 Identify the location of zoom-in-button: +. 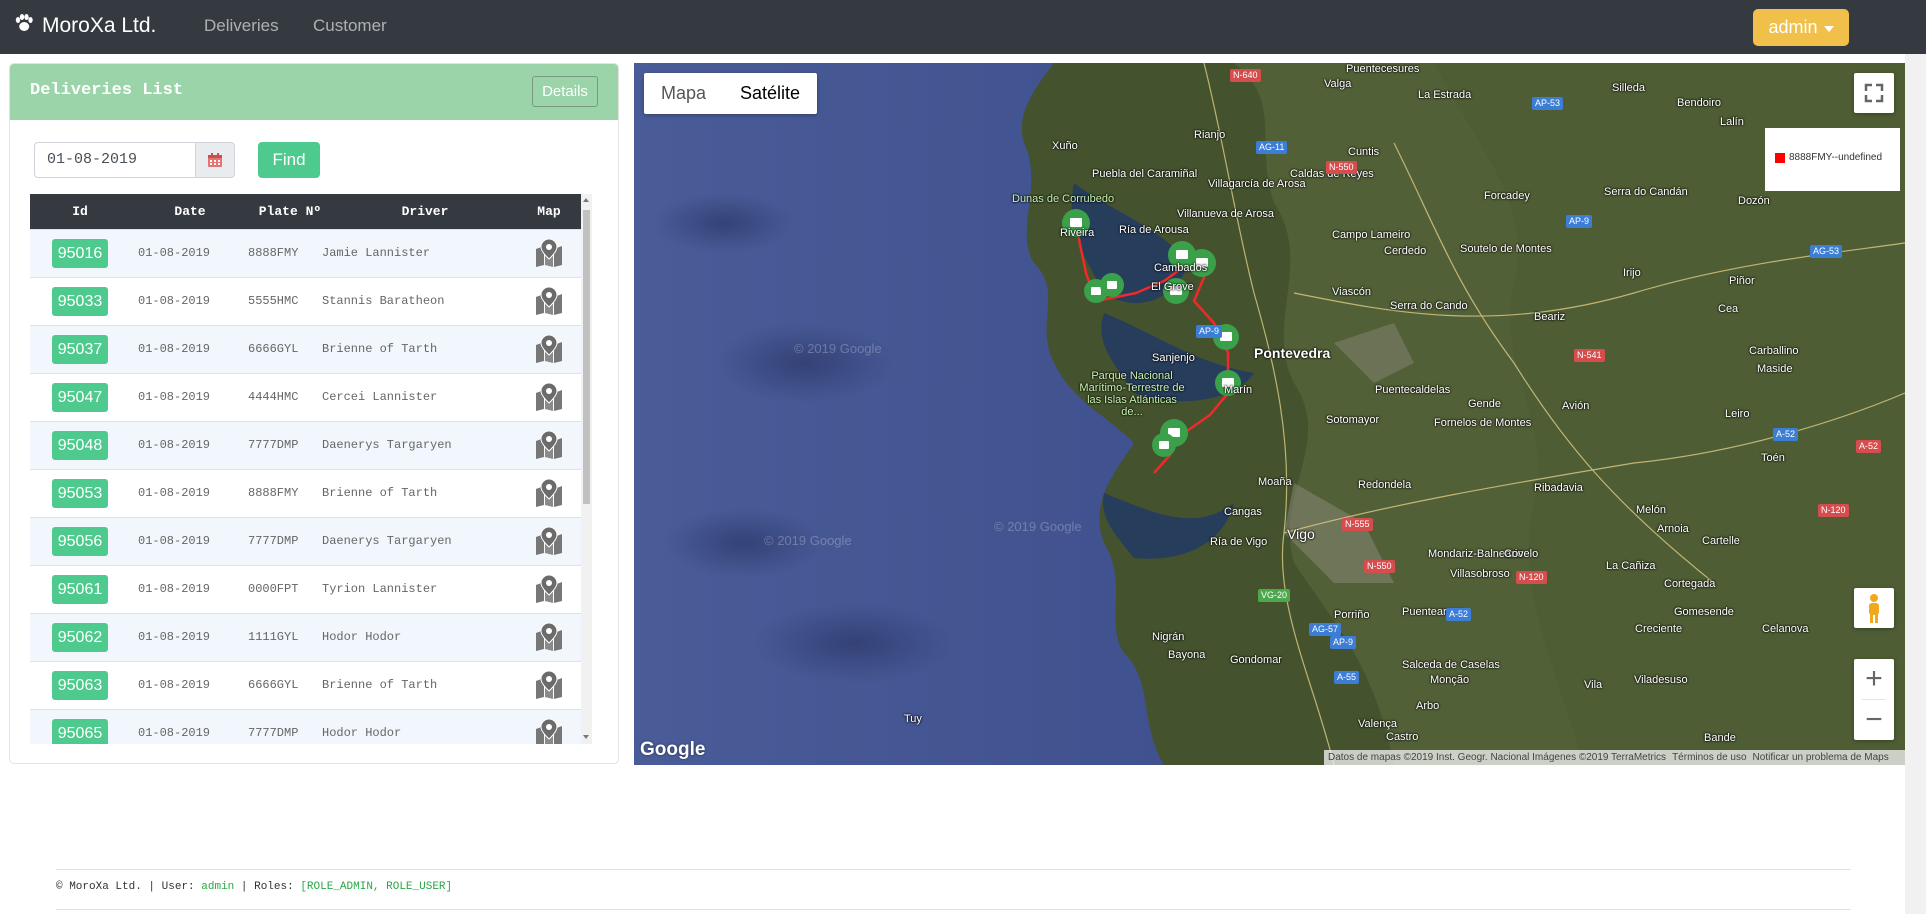
(1874, 679).